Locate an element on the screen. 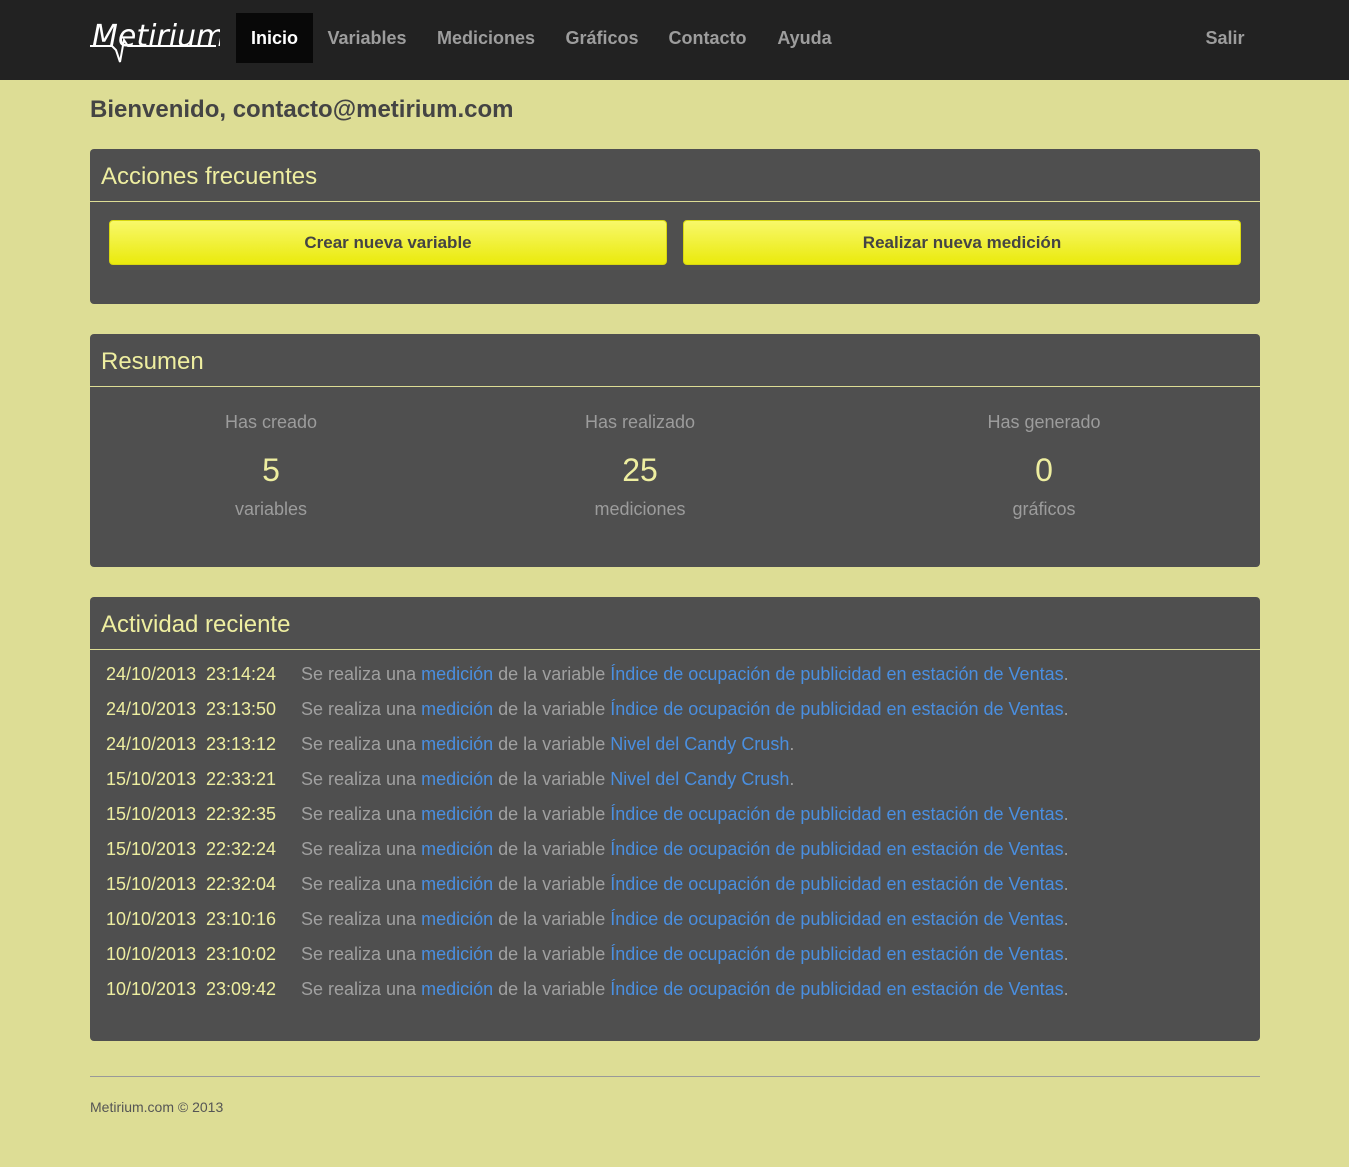 The width and height of the screenshot is (1349, 1167). stat-value: 0 is located at coordinates (1044, 470).